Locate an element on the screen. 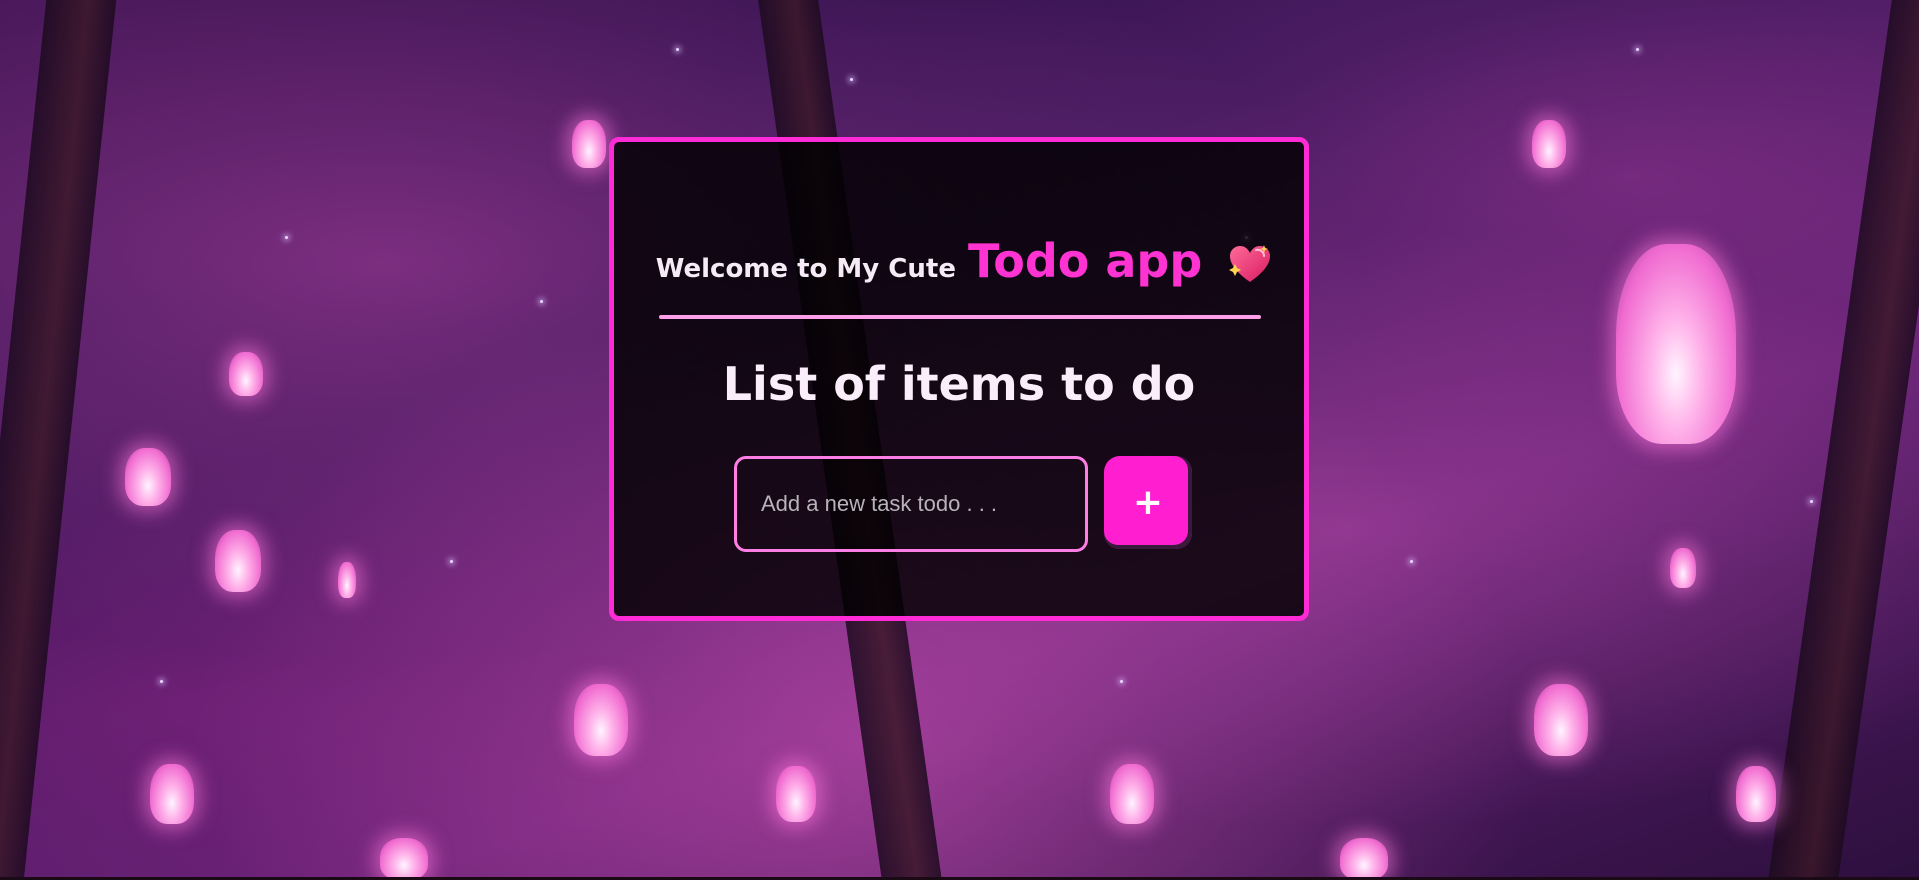 This screenshot has width=1919, height=880. new-task-input is located at coordinates (911, 504).